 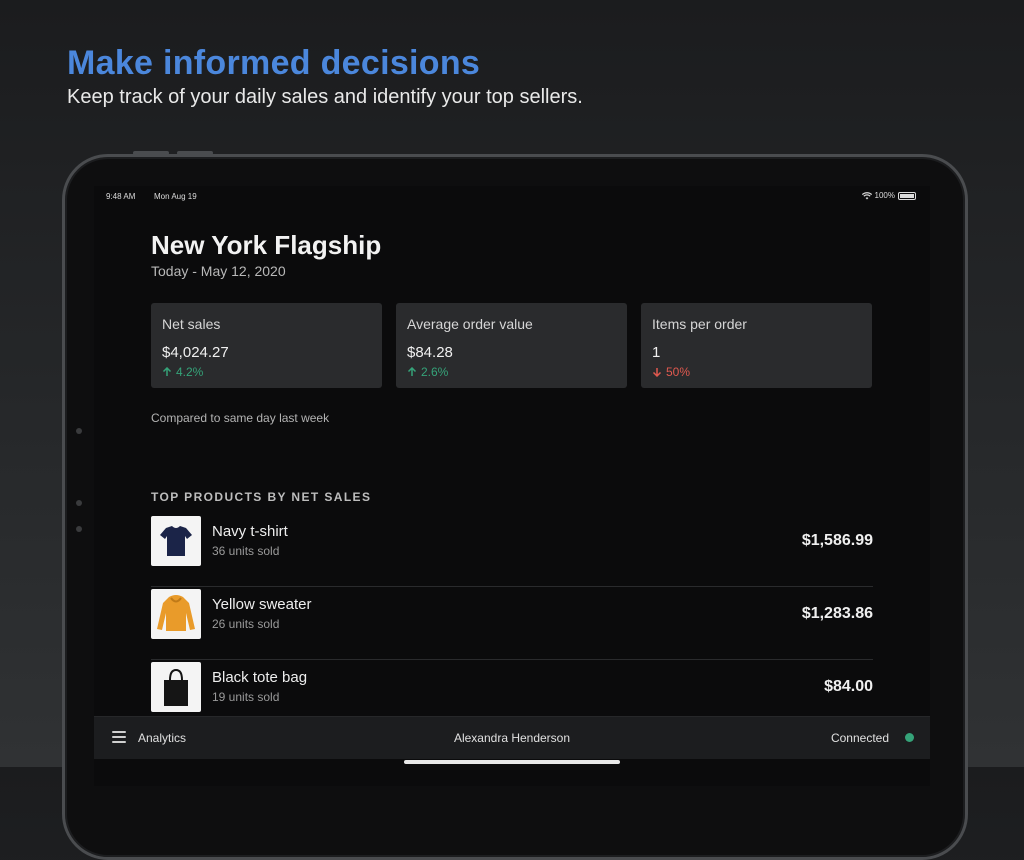 What do you see at coordinates (246, 624) in the screenshot?
I see `product-units: 26 units sold` at bounding box center [246, 624].